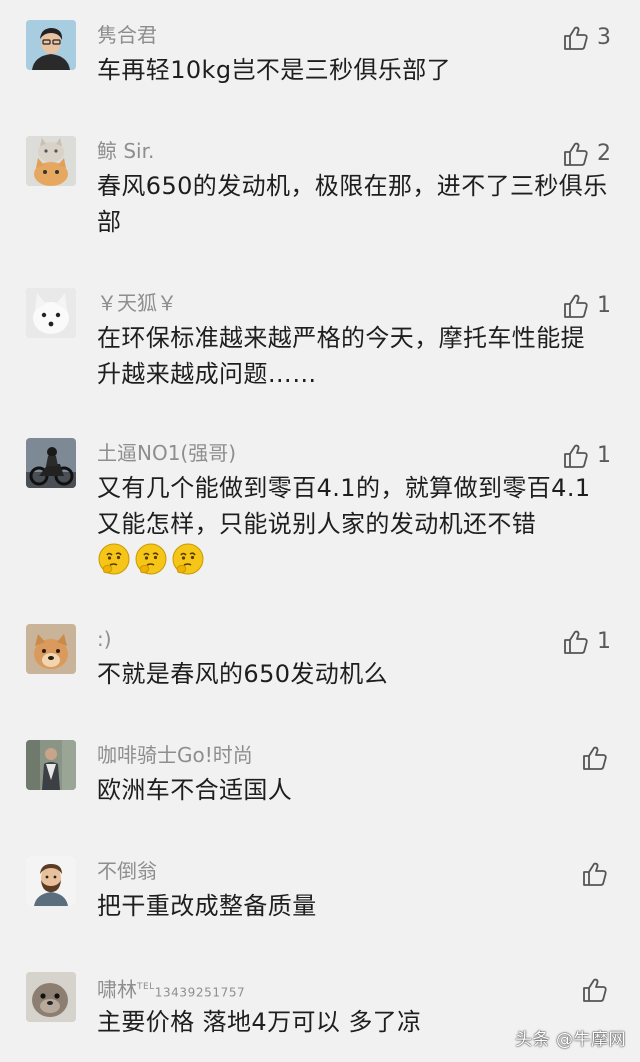  I want to click on commenter-name: 啸林TEL13439251757, so click(171, 990).